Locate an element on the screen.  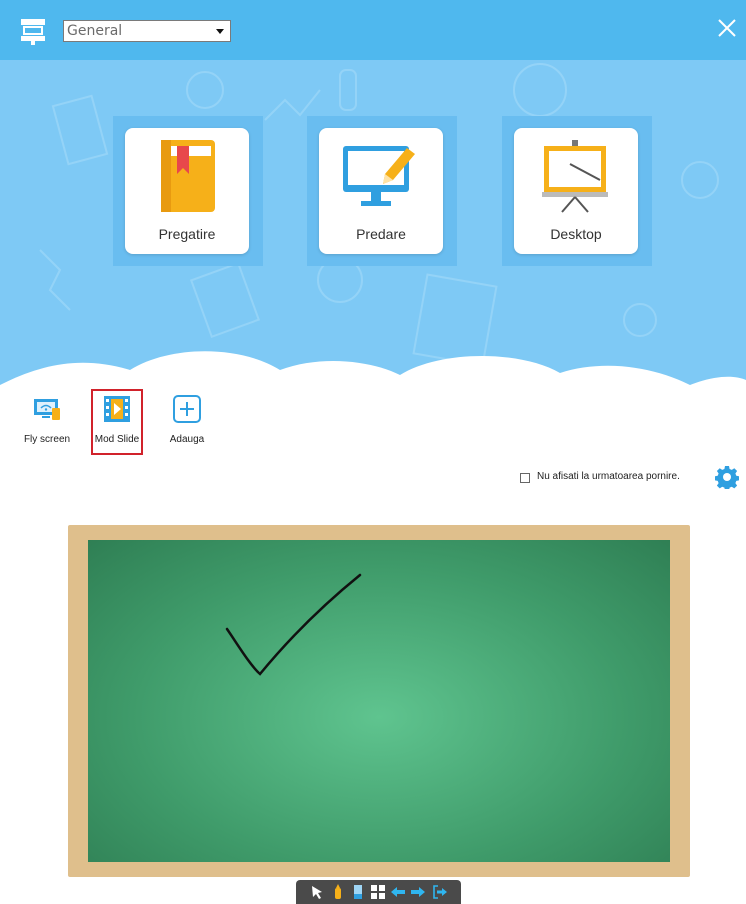
floating-toolbar is located at coordinates (378, 892).